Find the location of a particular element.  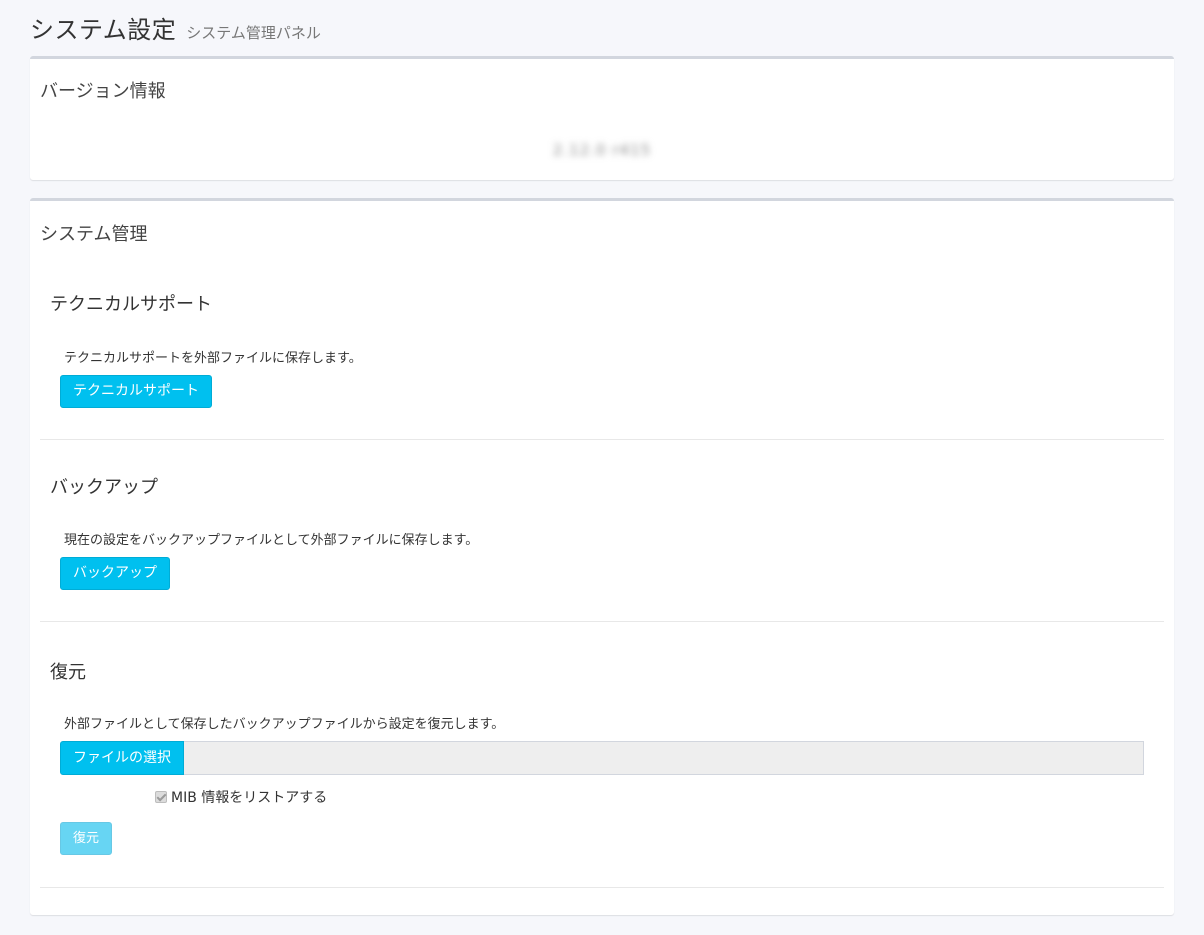

page-subtitle: システム管理パネル is located at coordinates (253, 33).